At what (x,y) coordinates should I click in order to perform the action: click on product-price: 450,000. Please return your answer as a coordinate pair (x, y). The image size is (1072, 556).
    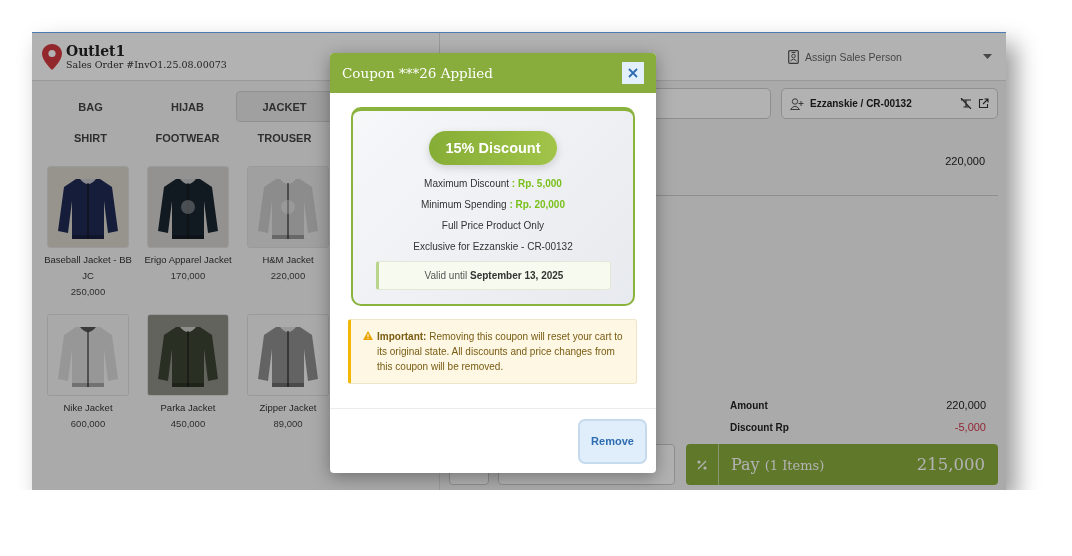
    Looking at the image, I should click on (188, 424).